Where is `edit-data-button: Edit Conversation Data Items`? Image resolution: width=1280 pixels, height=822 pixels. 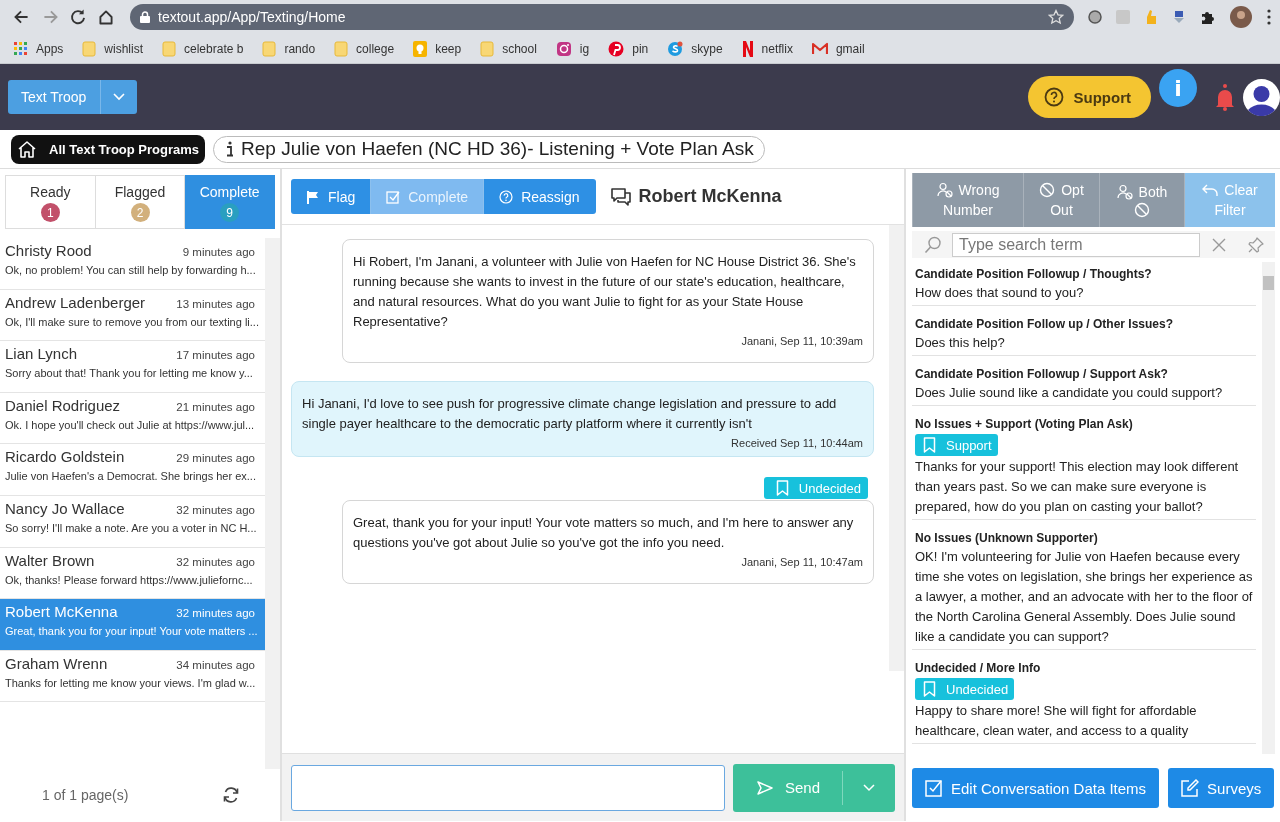 edit-data-button: Edit Conversation Data Items is located at coordinates (1036, 788).